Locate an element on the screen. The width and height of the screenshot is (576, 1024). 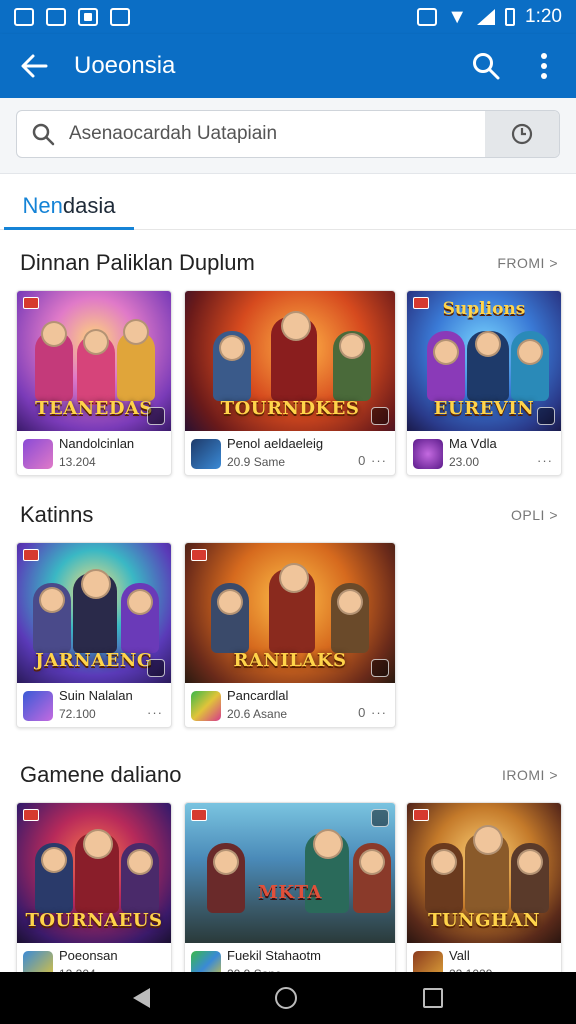
game-name: Fuekil Stahaotm is located at coordinates (274, 955).